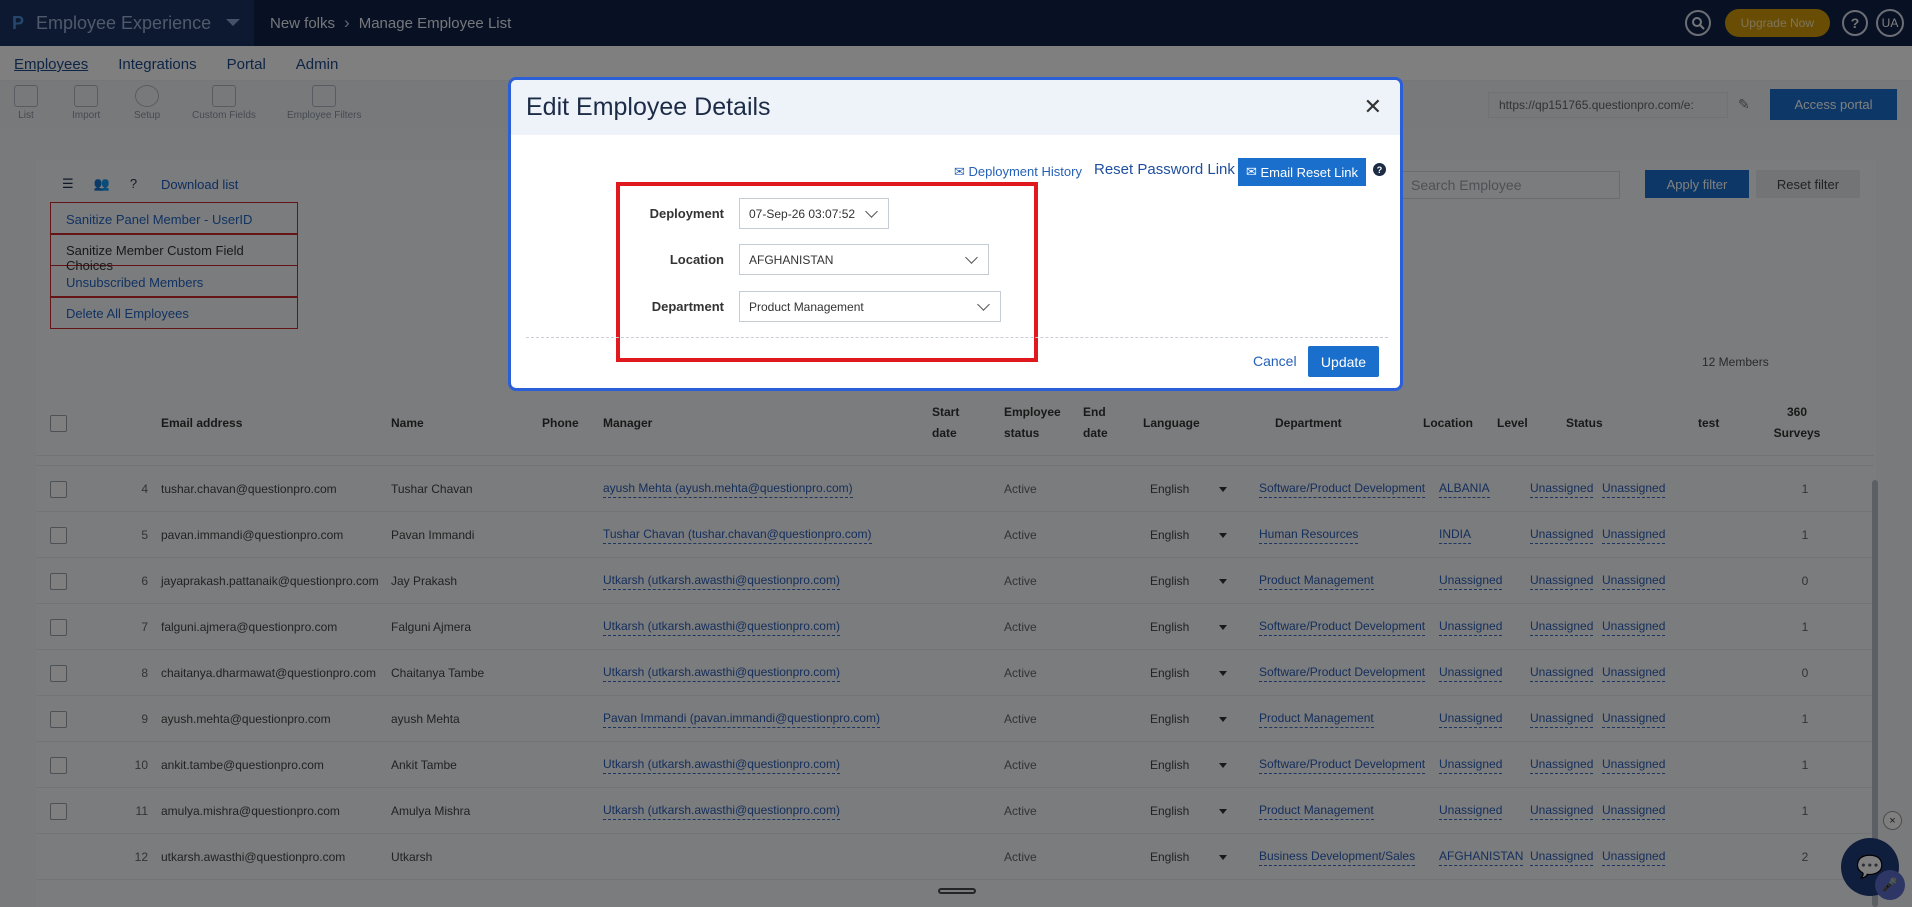 Image resolution: width=1912 pixels, height=907 pixels. What do you see at coordinates (1164, 169) in the screenshot?
I see `reset-password-link: Reset Password Link` at bounding box center [1164, 169].